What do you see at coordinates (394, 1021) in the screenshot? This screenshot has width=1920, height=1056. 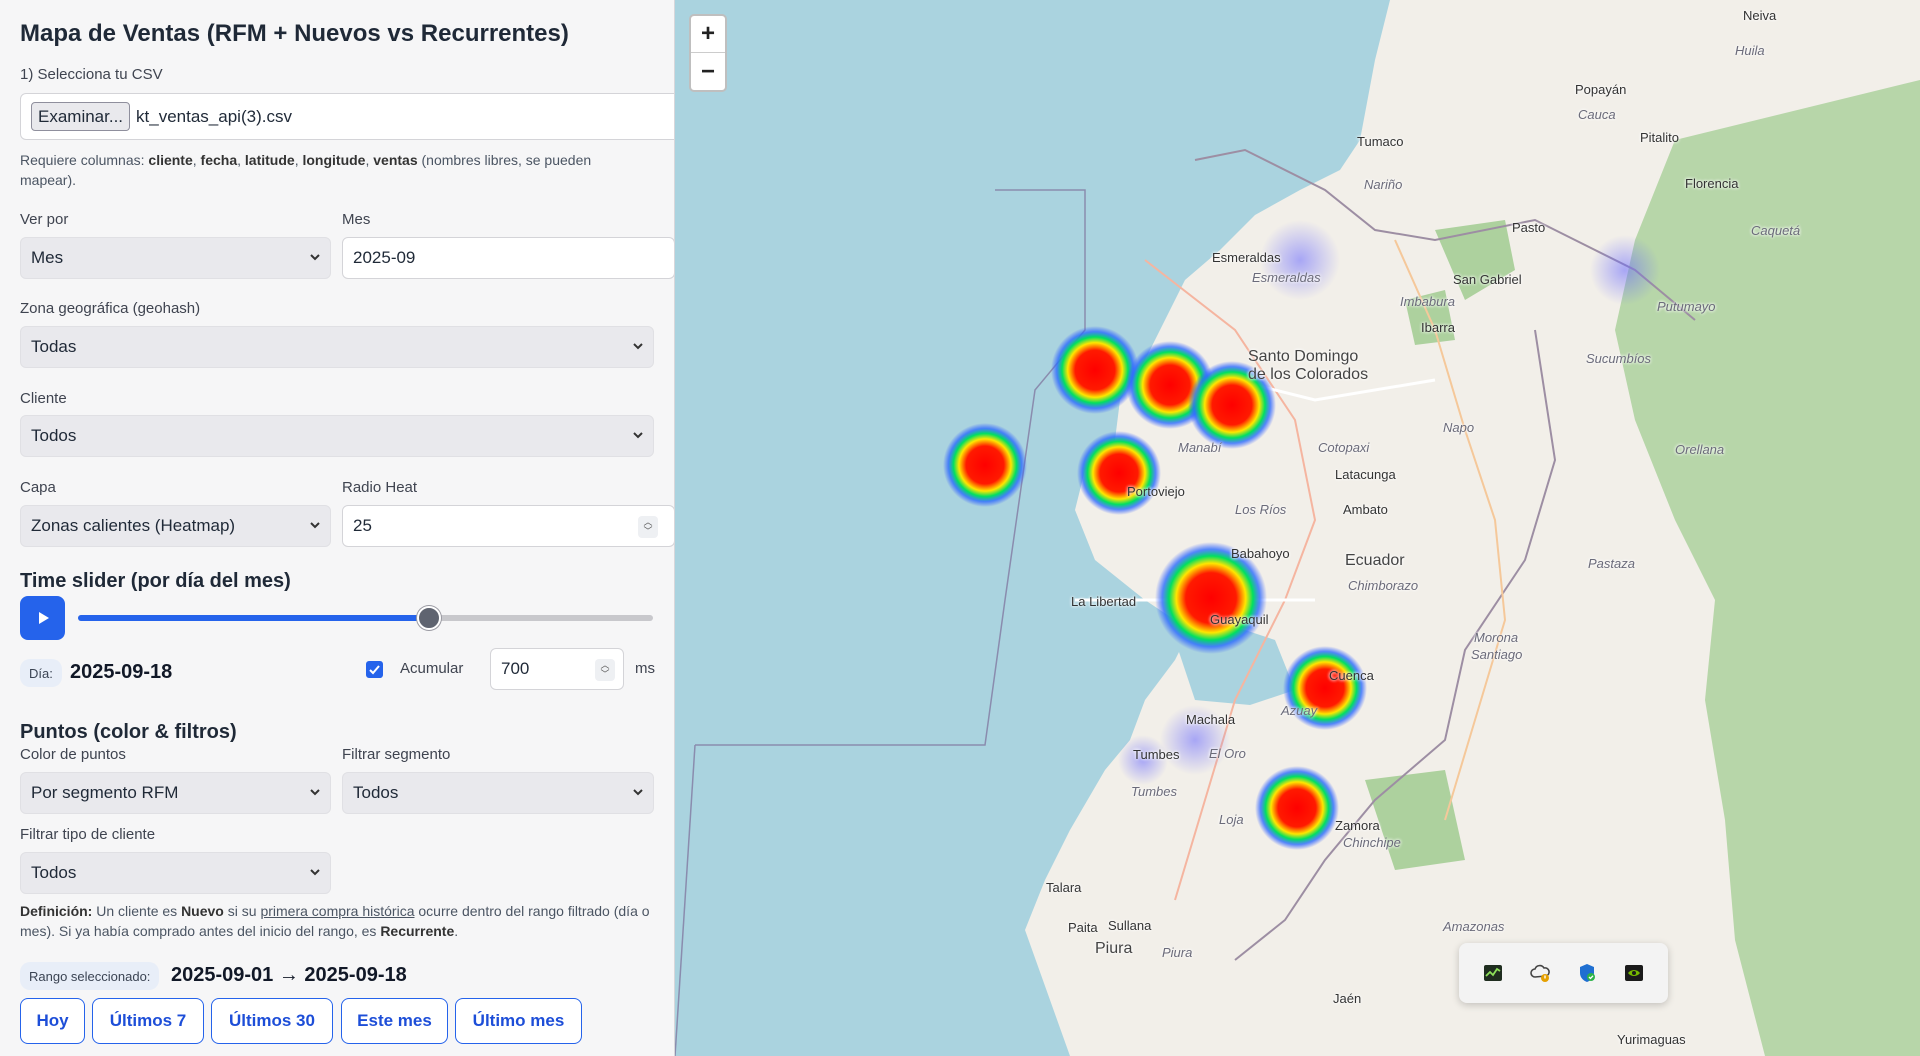 I see `this-month-button: Este mes` at bounding box center [394, 1021].